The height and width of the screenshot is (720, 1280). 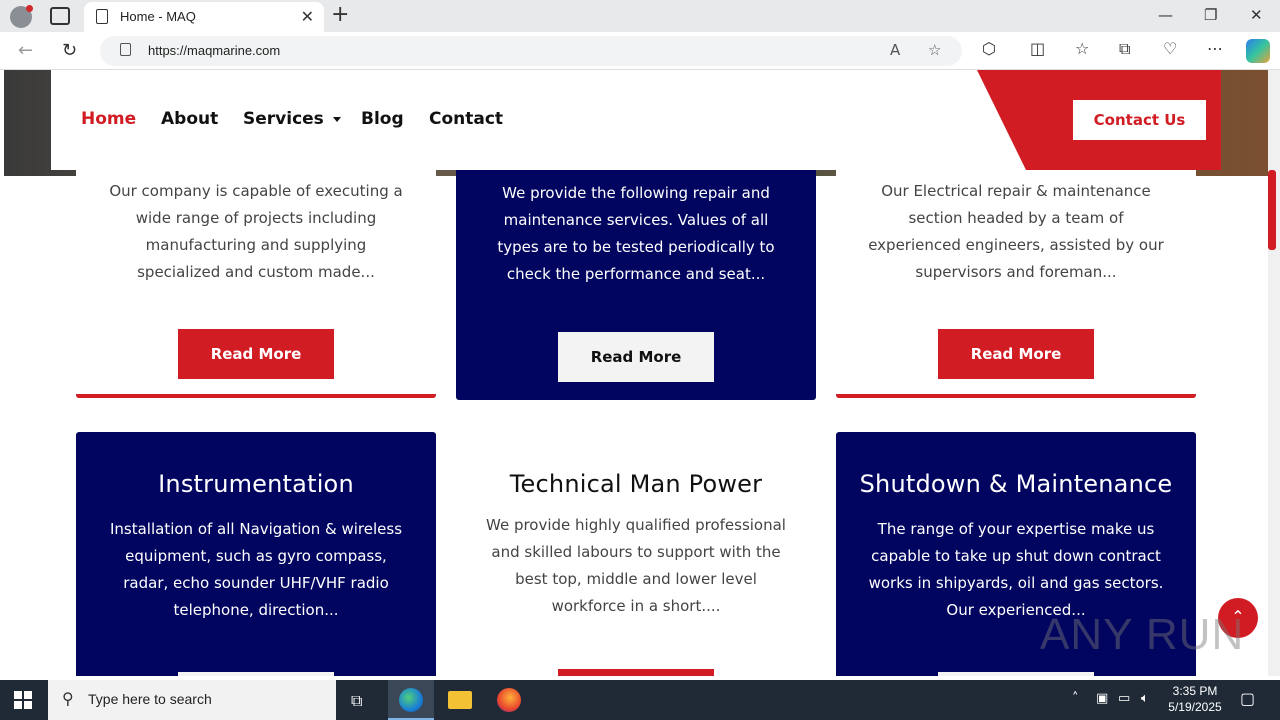 I want to click on edge-icon, so click(x=411, y=700).